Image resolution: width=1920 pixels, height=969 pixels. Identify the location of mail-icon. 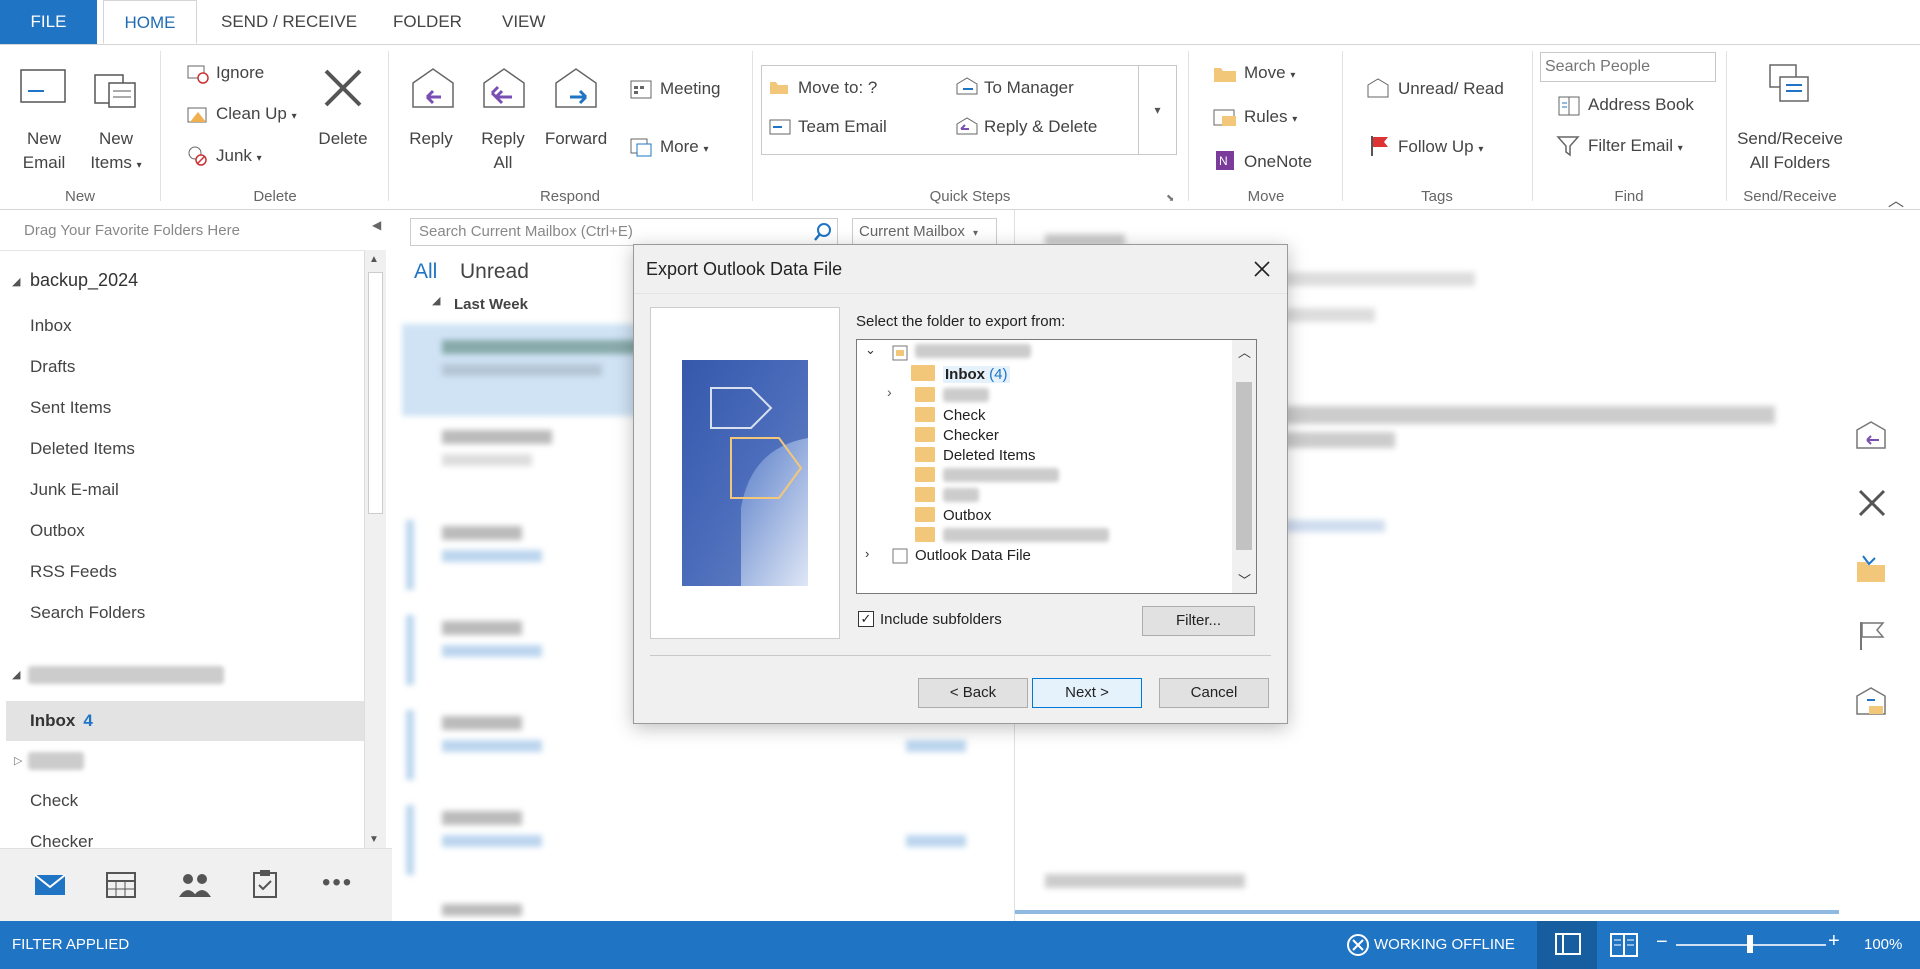
(50, 885).